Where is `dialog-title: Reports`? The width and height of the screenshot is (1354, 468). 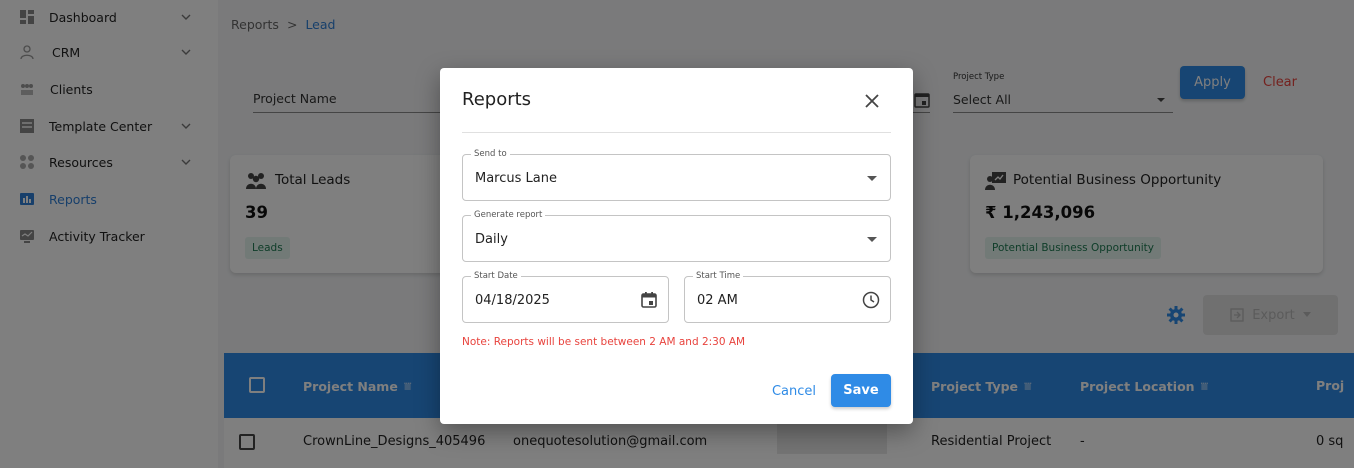 dialog-title: Reports is located at coordinates (497, 99).